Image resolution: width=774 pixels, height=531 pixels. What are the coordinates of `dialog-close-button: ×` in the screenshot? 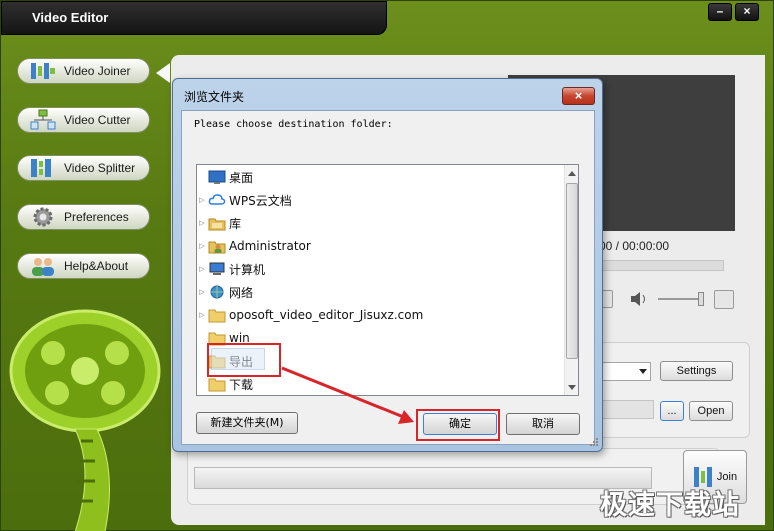 It's located at (578, 96).